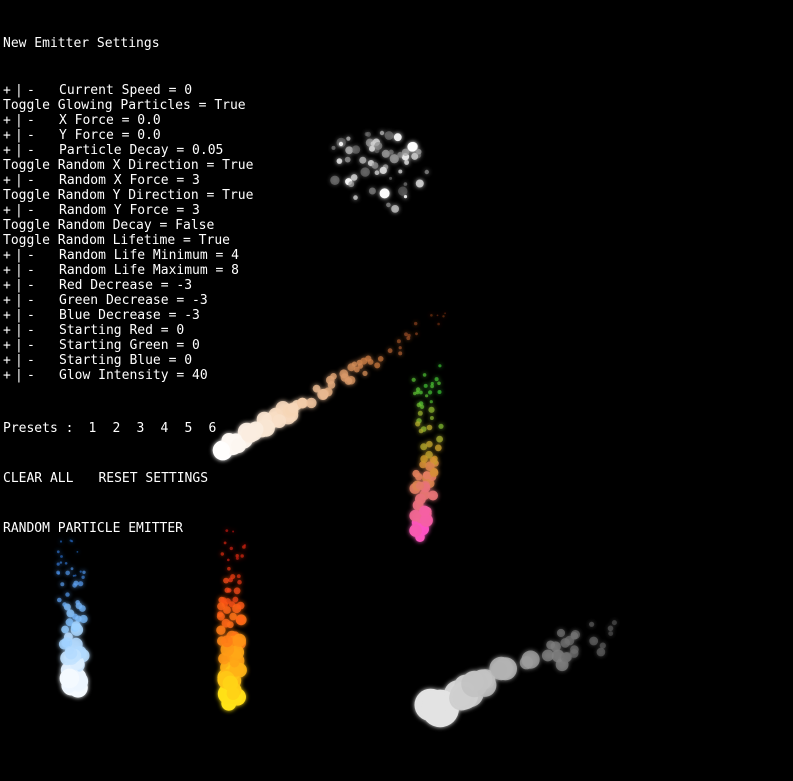 This screenshot has width=793, height=781. Describe the element at coordinates (38, 428) in the screenshot. I see `presets-label: Presets :` at that location.